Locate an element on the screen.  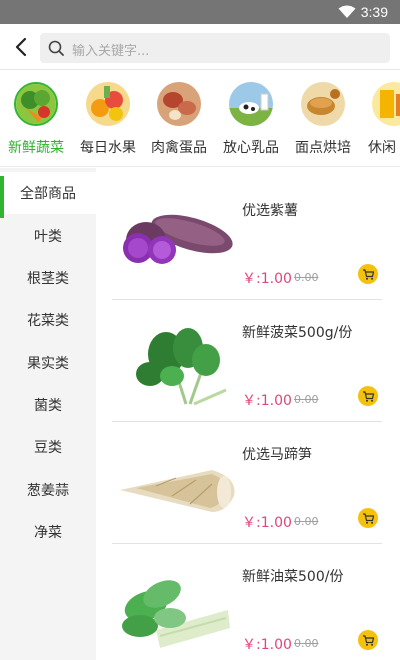
category-meat-eggs: 肉禽蛋品 is located at coordinates (179, 122).